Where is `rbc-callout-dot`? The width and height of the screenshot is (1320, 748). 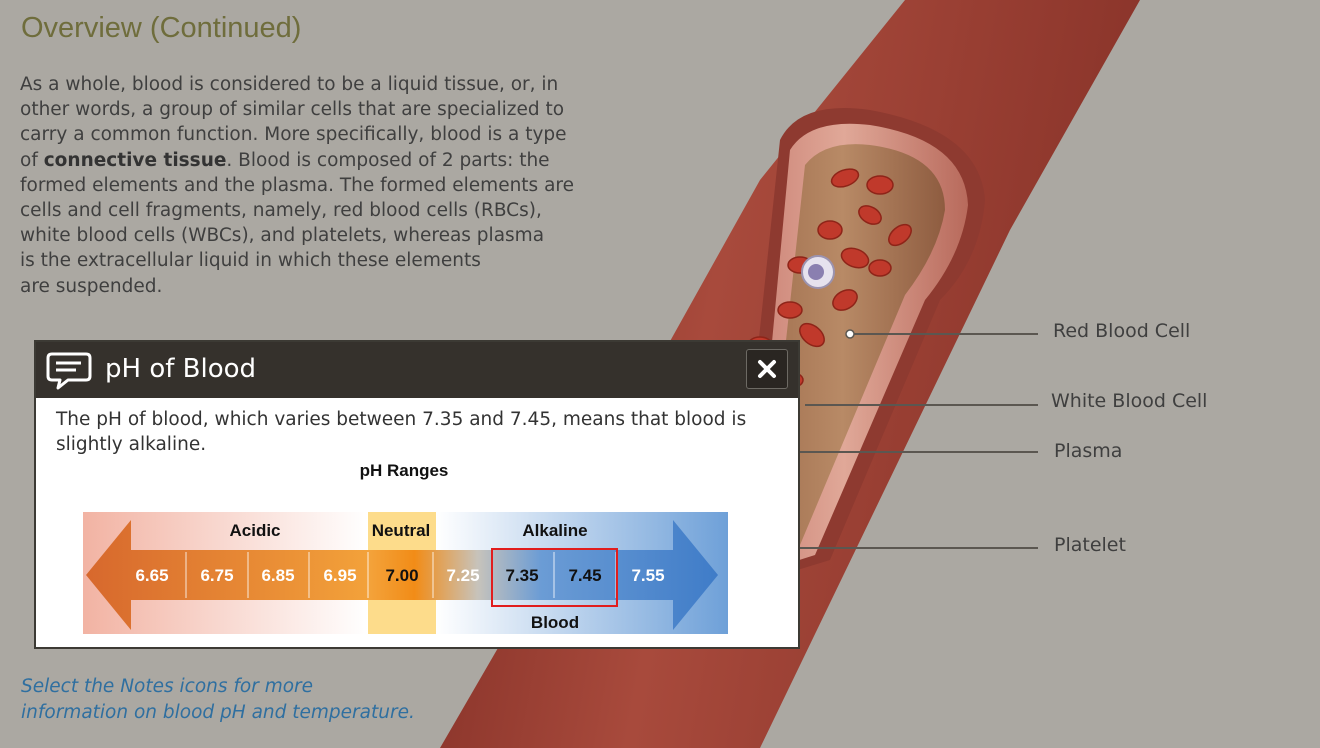
rbc-callout-dot is located at coordinates (850, 334).